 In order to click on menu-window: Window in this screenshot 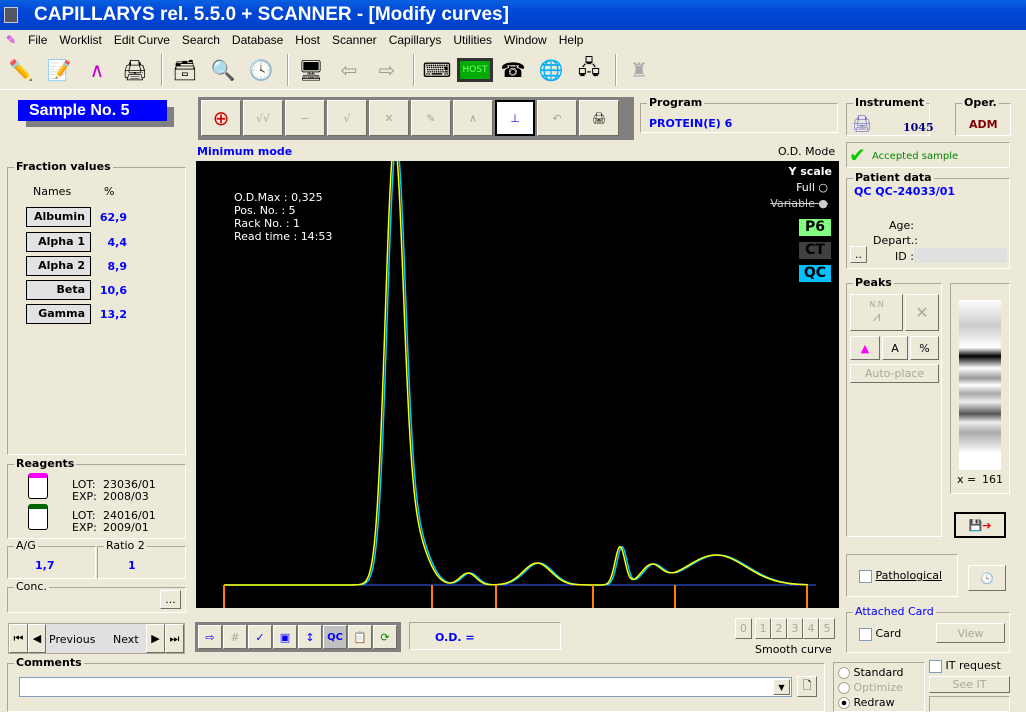, I will do `click(525, 40)`.